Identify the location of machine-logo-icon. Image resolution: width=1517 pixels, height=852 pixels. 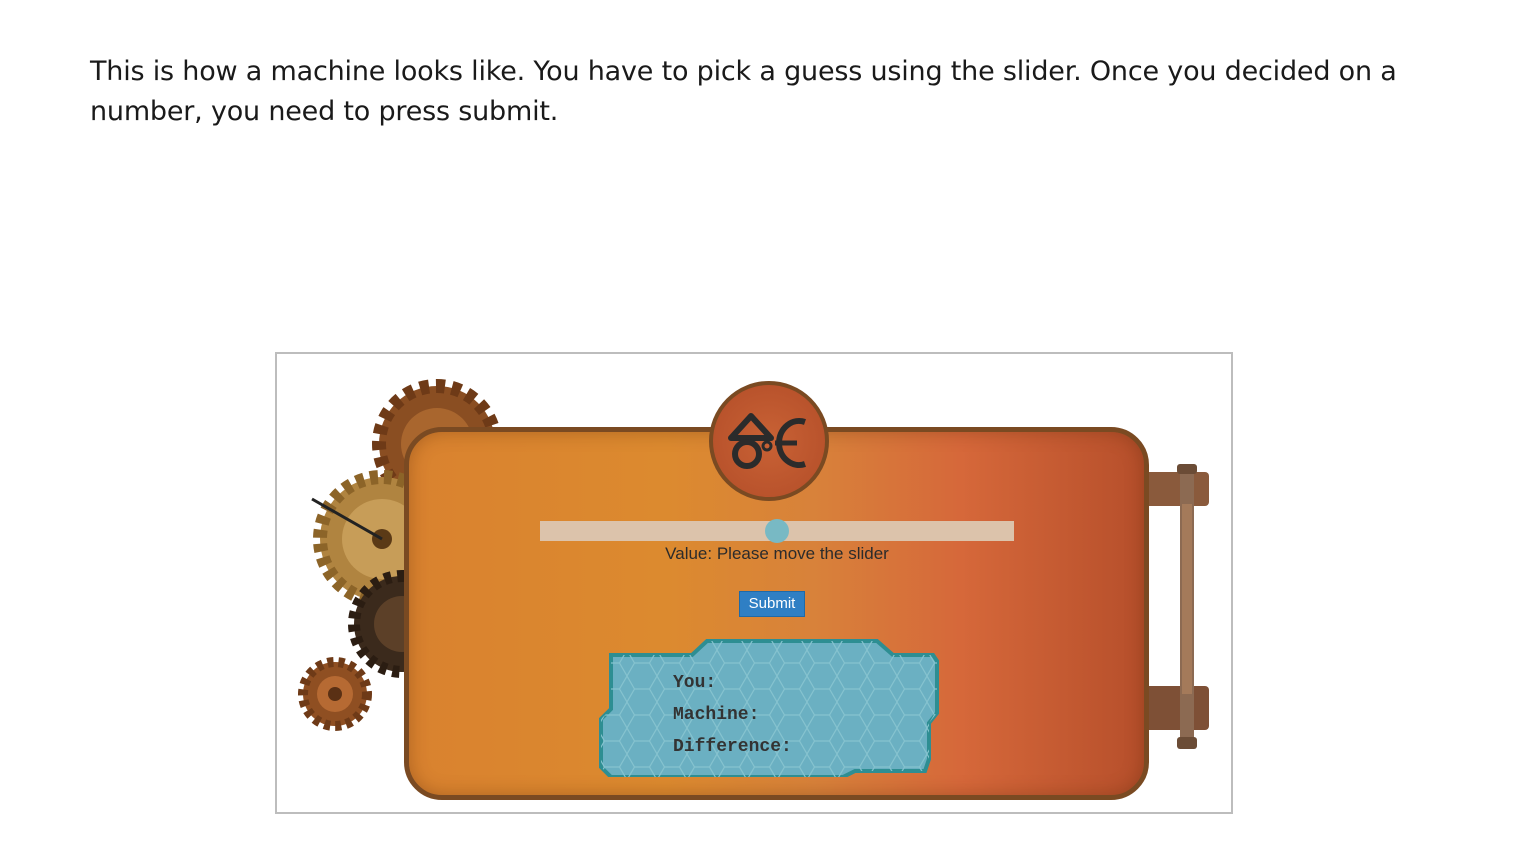
(767, 441).